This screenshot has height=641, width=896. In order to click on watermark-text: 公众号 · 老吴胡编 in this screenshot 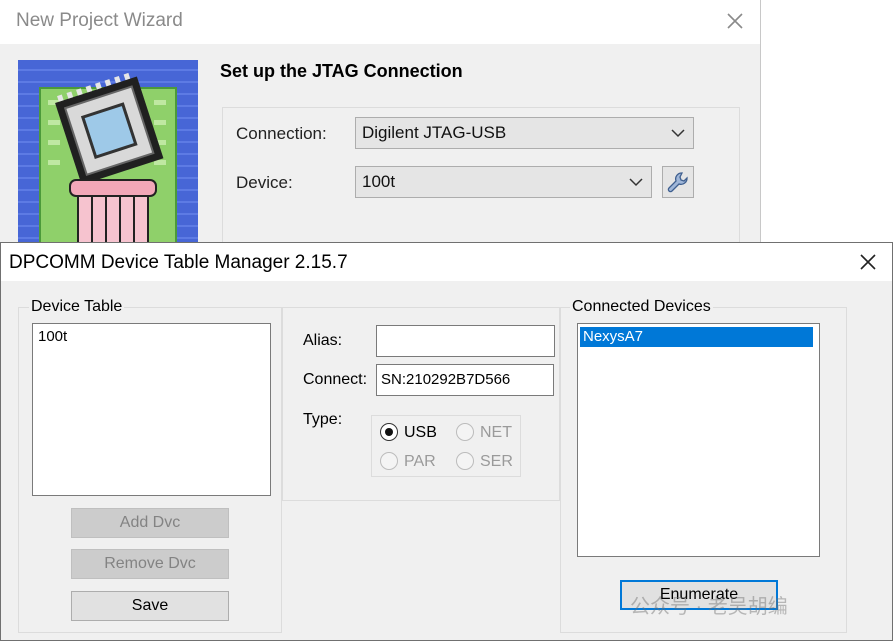, I will do `click(709, 607)`.